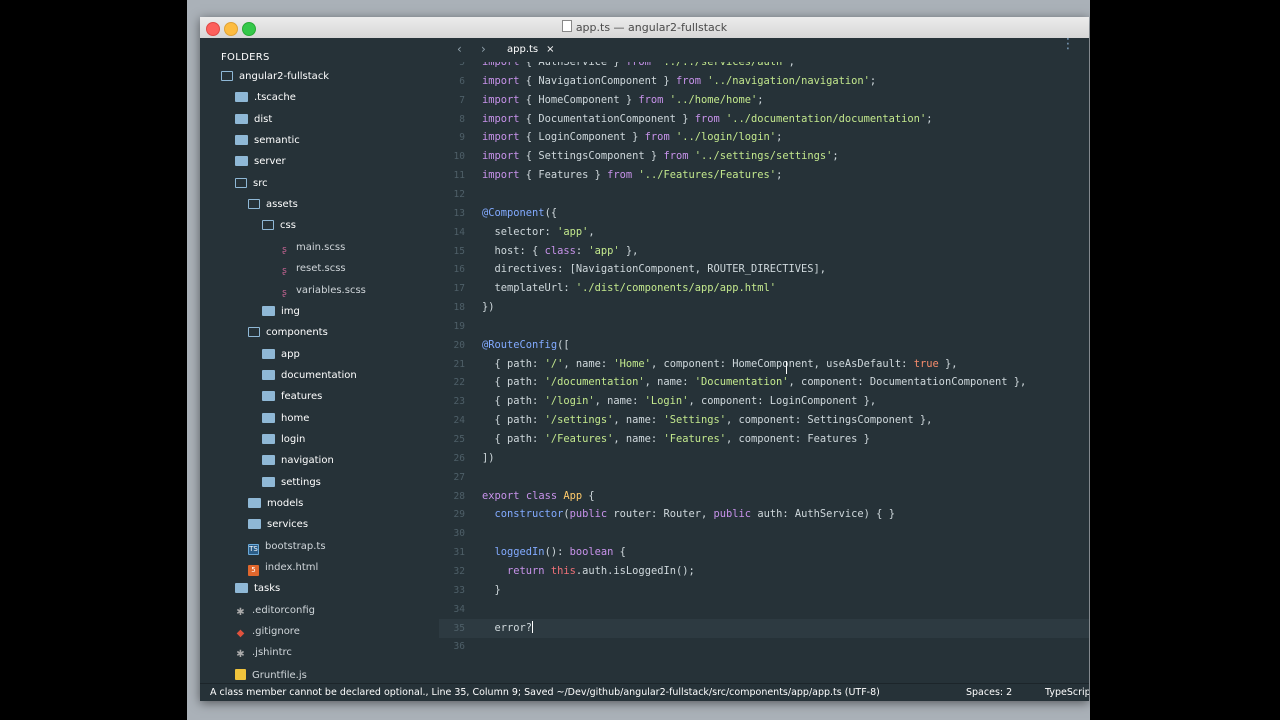  Describe the element at coordinates (275, 81) in the screenshot. I see `tree-item: angular2-fullstack` at that location.